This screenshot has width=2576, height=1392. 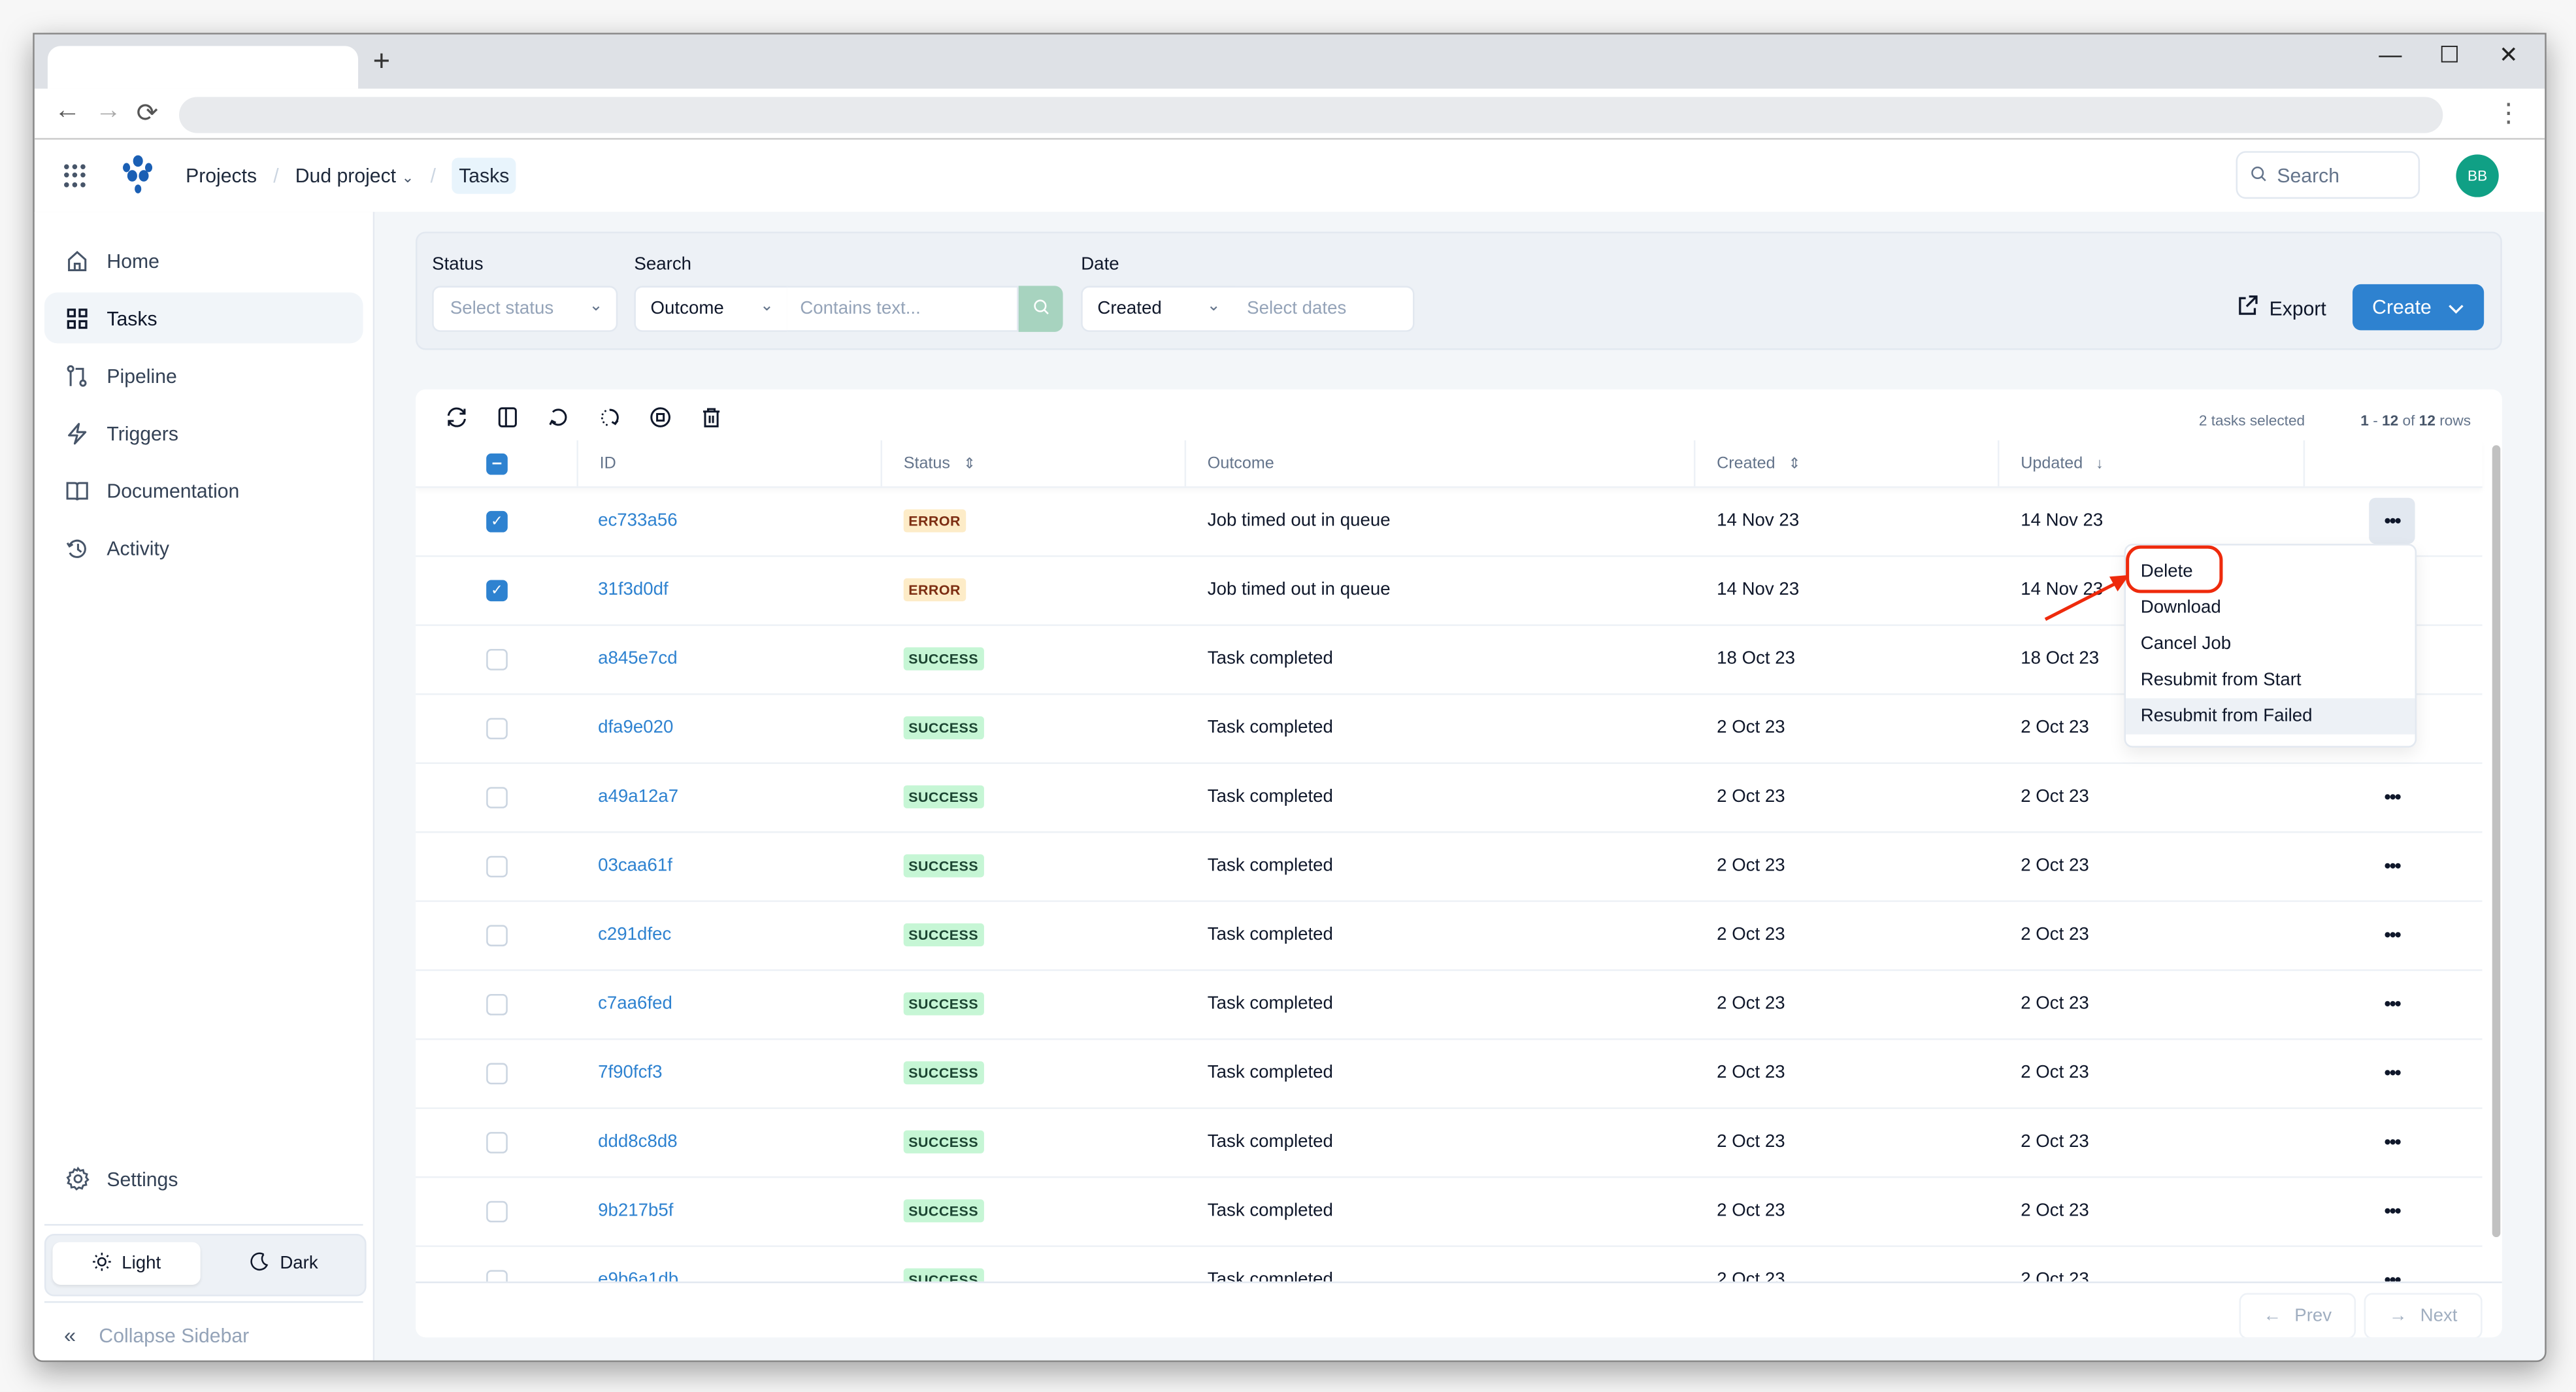 I want to click on browser-tab, so click(x=203, y=67).